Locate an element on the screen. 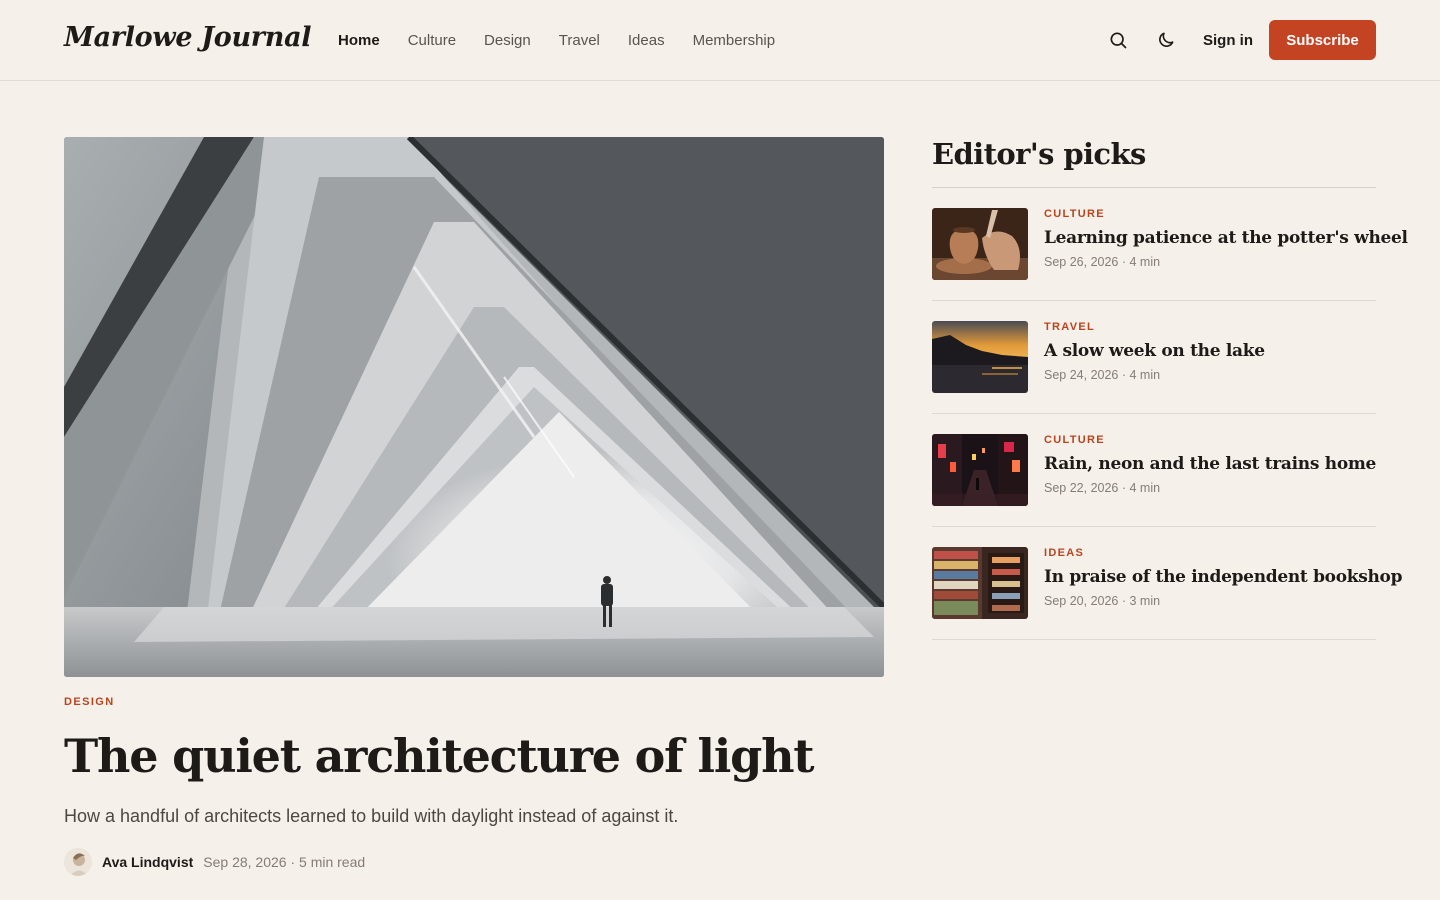  pick-category: TRAVEL is located at coordinates (1069, 327).